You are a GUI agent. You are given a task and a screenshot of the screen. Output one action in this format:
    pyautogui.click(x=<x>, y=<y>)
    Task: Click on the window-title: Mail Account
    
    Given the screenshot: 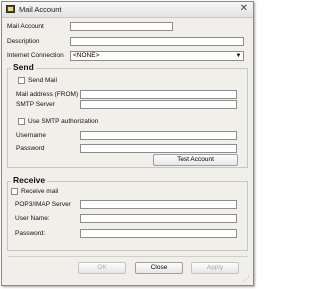 What is the action you would take?
    pyautogui.click(x=40, y=9)
    